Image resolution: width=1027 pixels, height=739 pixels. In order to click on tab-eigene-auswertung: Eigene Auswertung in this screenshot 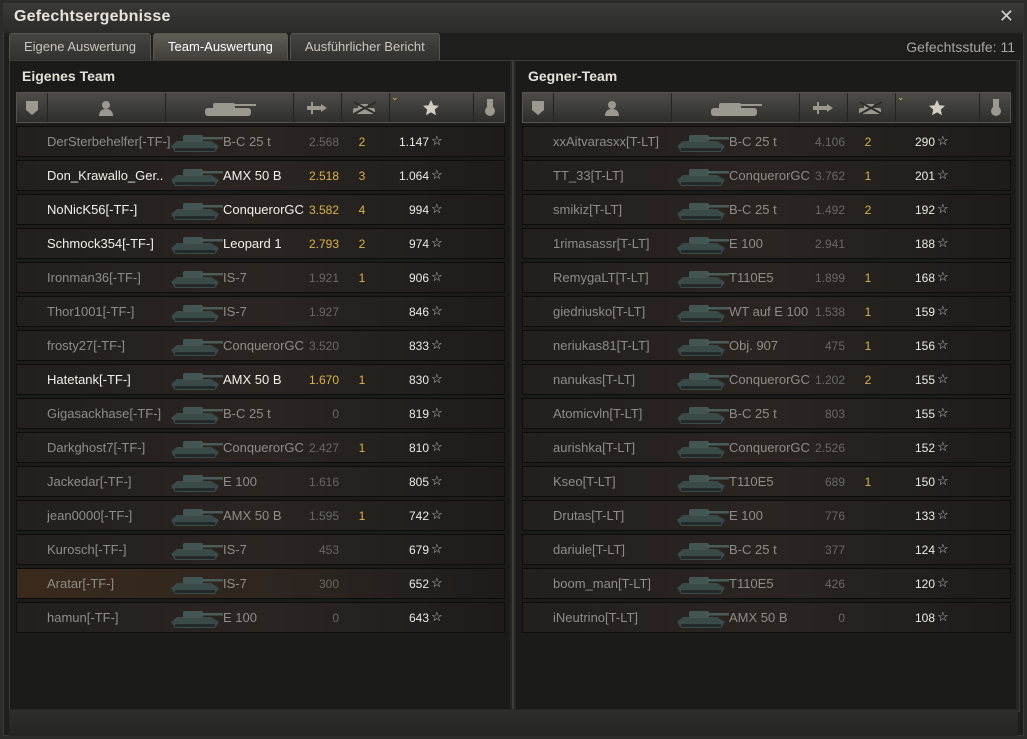, I will do `click(80, 46)`.